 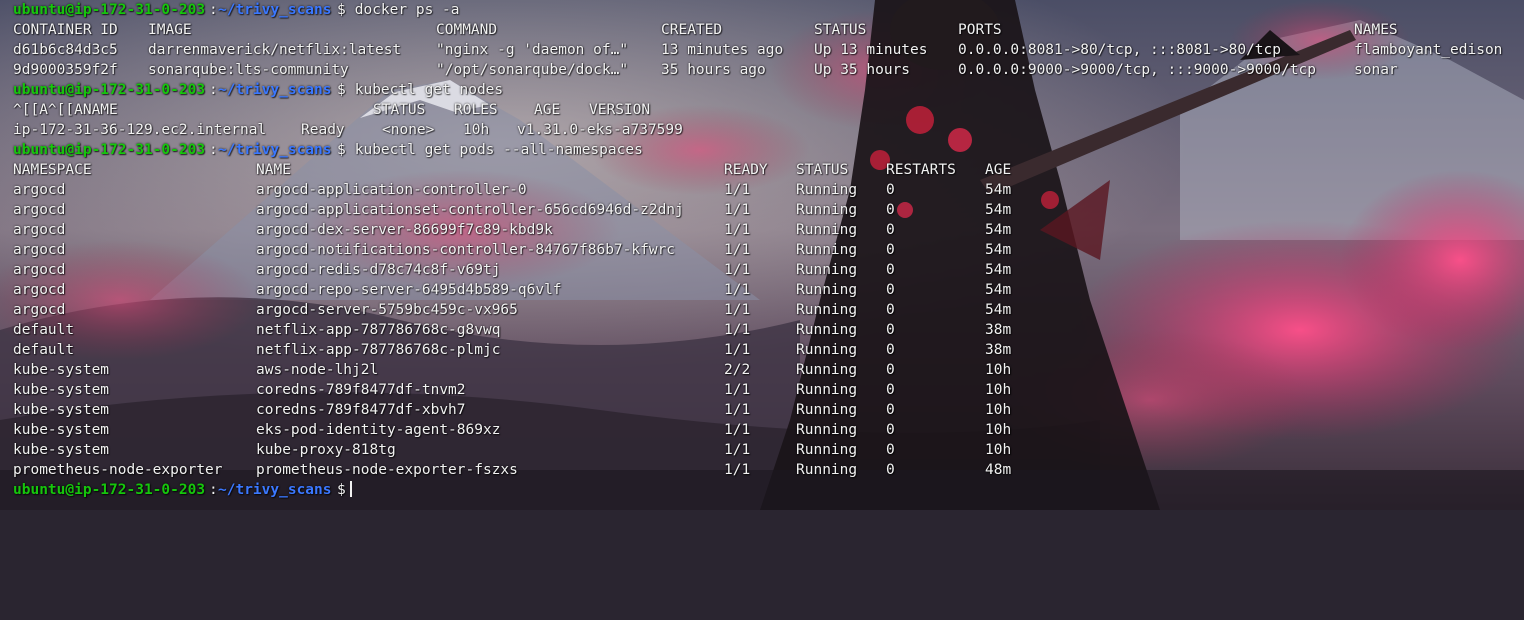 I want to click on cell-pod-name: prometheus-node-exporter-fszxs, so click(x=387, y=470).